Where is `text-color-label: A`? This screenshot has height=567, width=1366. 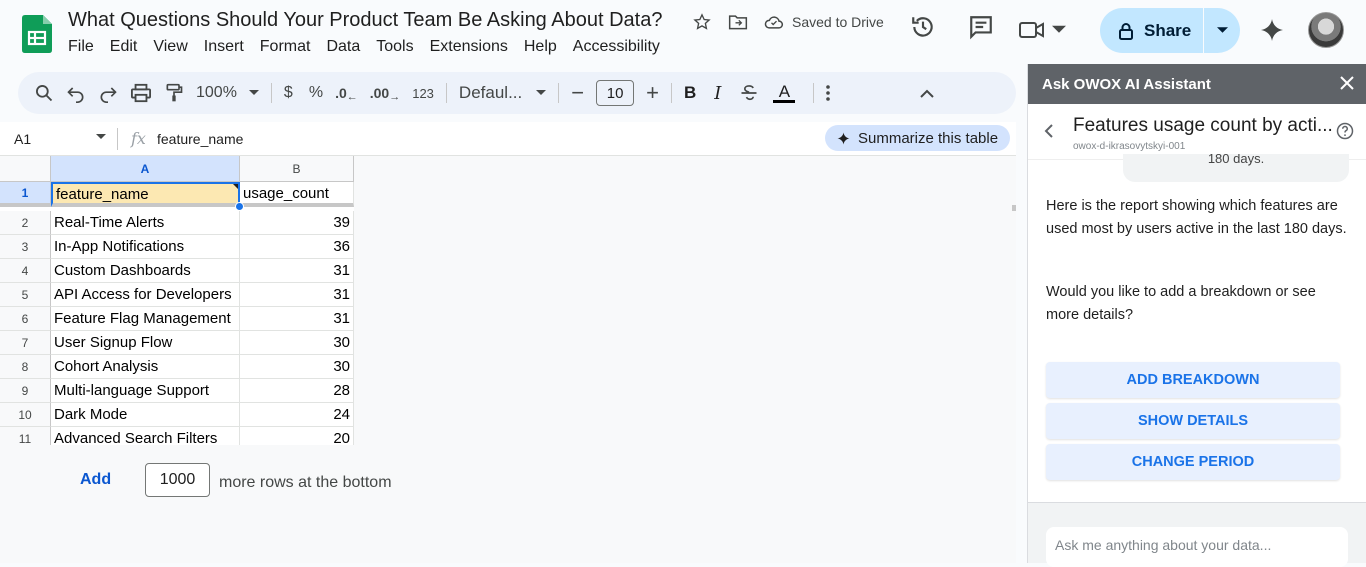 text-color-label: A is located at coordinates (784, 91).